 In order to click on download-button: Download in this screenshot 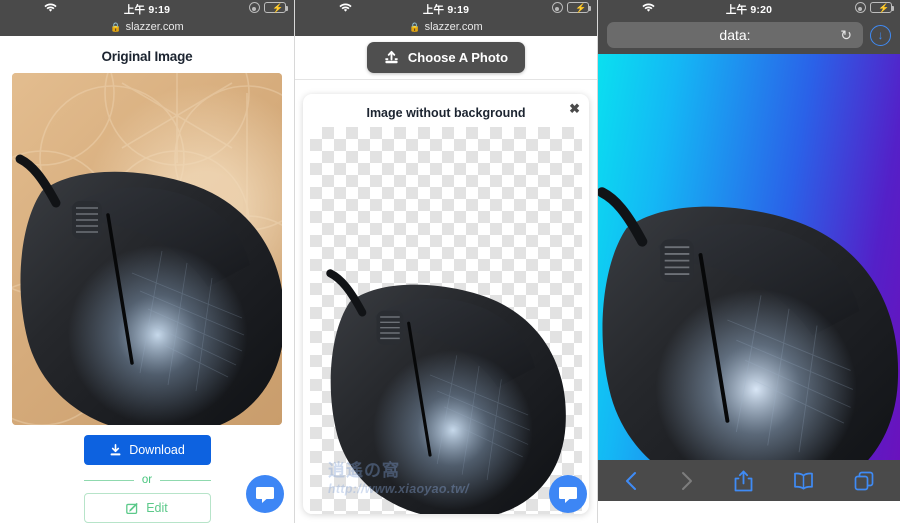, I will do `click(147, 450)`.